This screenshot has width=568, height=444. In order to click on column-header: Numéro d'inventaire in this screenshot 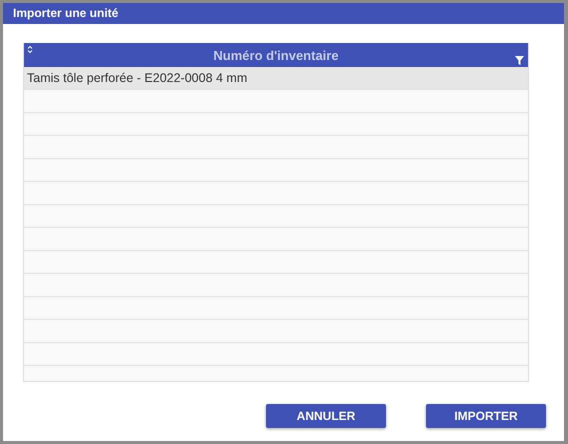, I will do `click(276, 55)`.